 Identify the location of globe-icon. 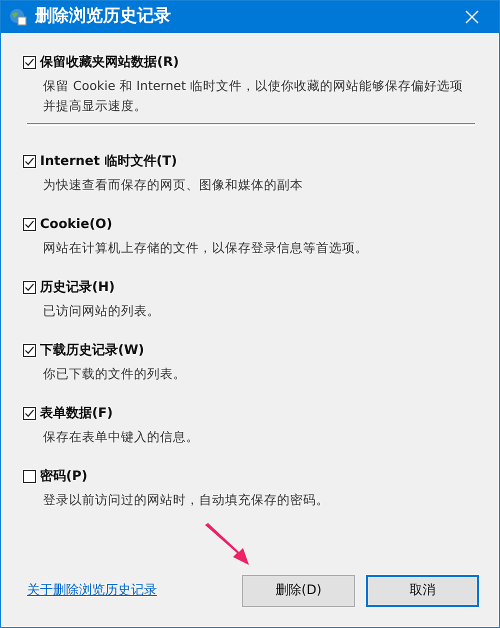
(18, 17).